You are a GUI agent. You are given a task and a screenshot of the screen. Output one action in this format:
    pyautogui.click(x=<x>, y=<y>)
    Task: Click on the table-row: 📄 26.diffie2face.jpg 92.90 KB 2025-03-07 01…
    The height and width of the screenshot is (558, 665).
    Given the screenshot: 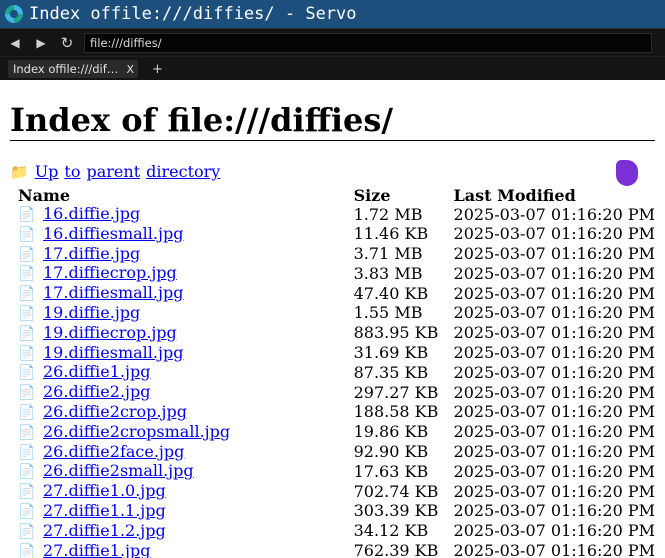 What is the action you would take?
    pyautogui.click(x=332, y=452)
    